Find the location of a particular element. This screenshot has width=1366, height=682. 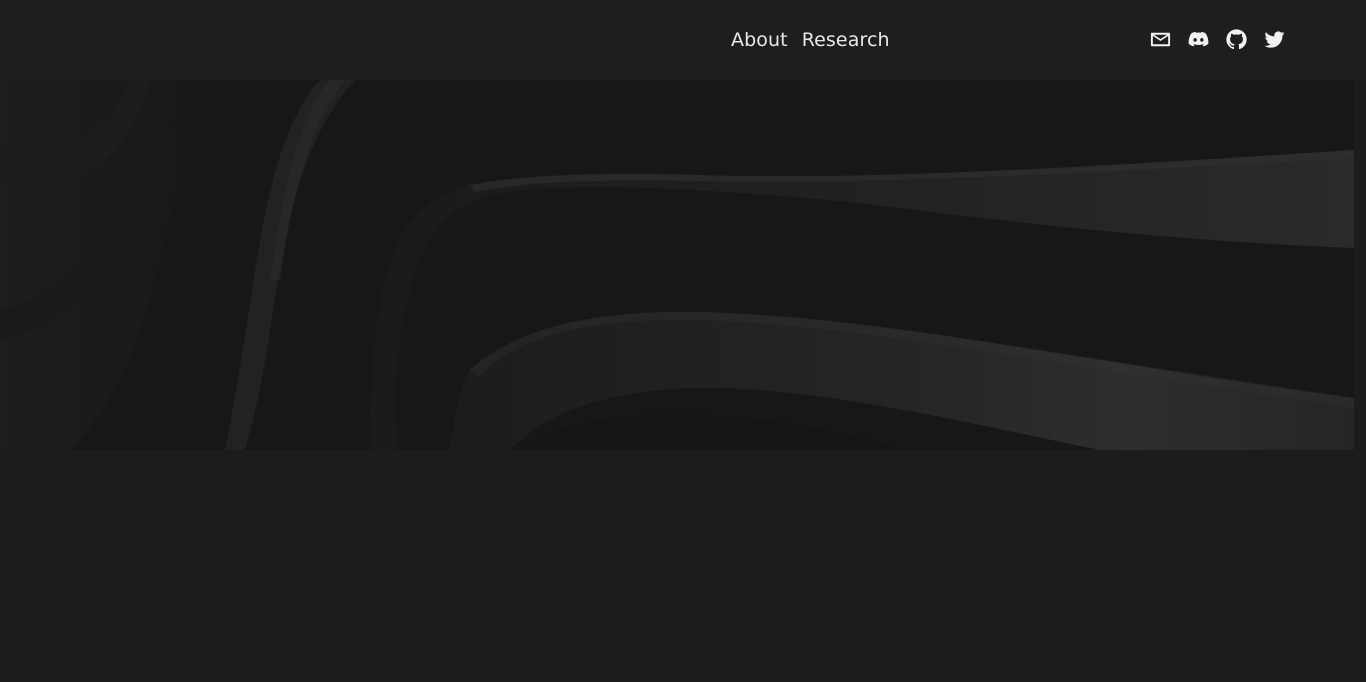

social-links is located at coordinates (1217, 39).